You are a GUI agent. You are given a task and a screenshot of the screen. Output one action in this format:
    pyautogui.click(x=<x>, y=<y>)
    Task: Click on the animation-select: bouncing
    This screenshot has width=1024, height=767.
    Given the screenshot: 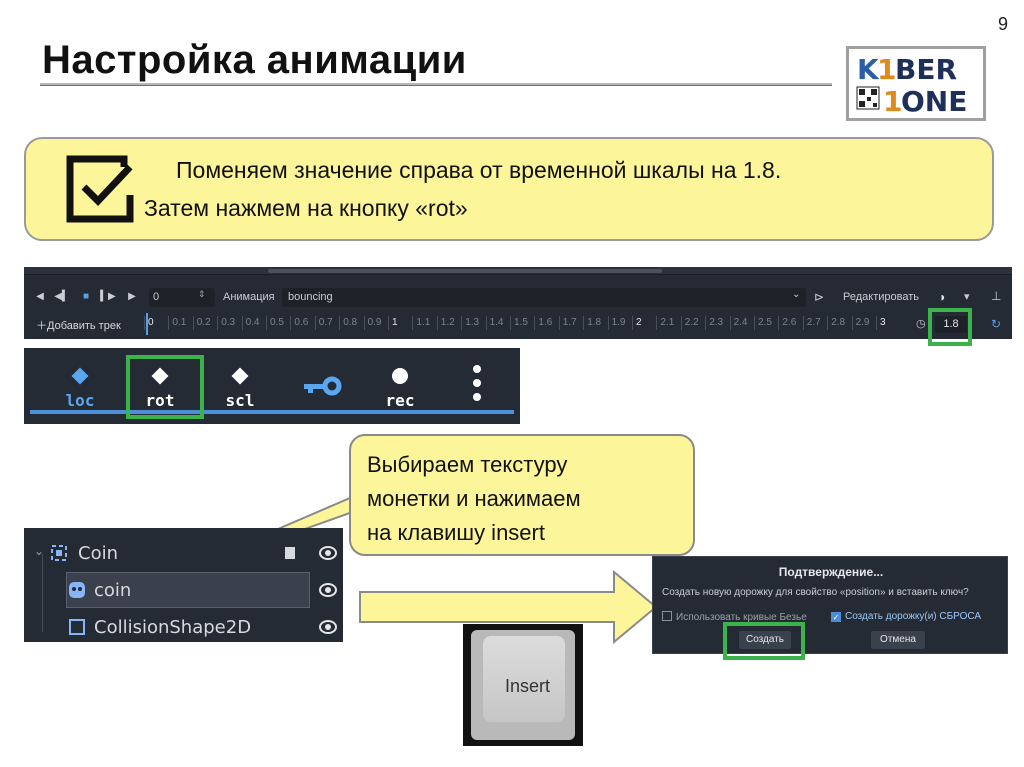 What is the action you would take?
    pyautogui.click(x=544, y=297)
    